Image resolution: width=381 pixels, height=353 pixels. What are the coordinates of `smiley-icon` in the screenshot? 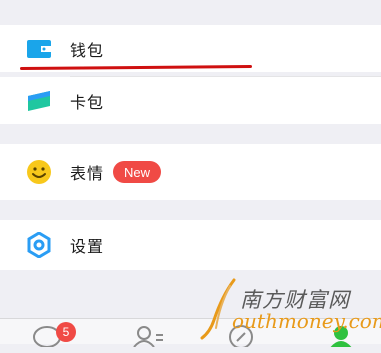 It's located at (39, 172).